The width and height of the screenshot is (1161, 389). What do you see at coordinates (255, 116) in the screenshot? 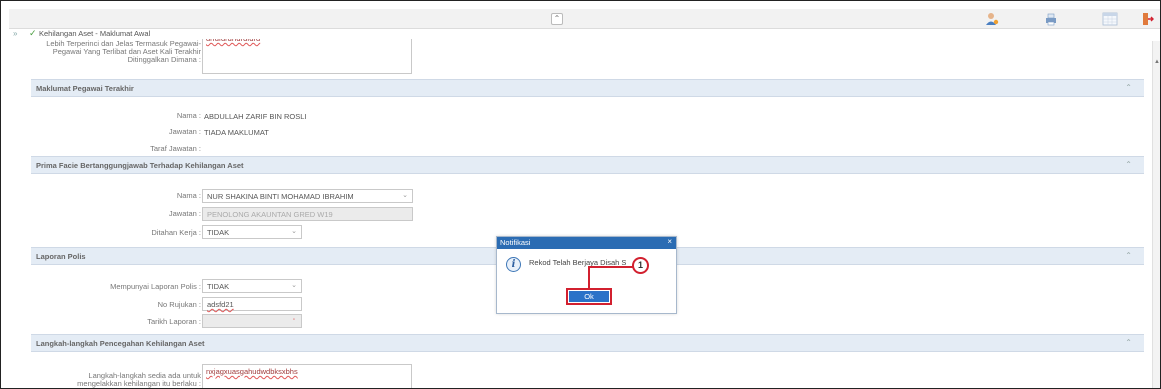
I see `nama-value: ABDULLAH ZARIF BIN ROSLI` at bounding box center [255, 116].